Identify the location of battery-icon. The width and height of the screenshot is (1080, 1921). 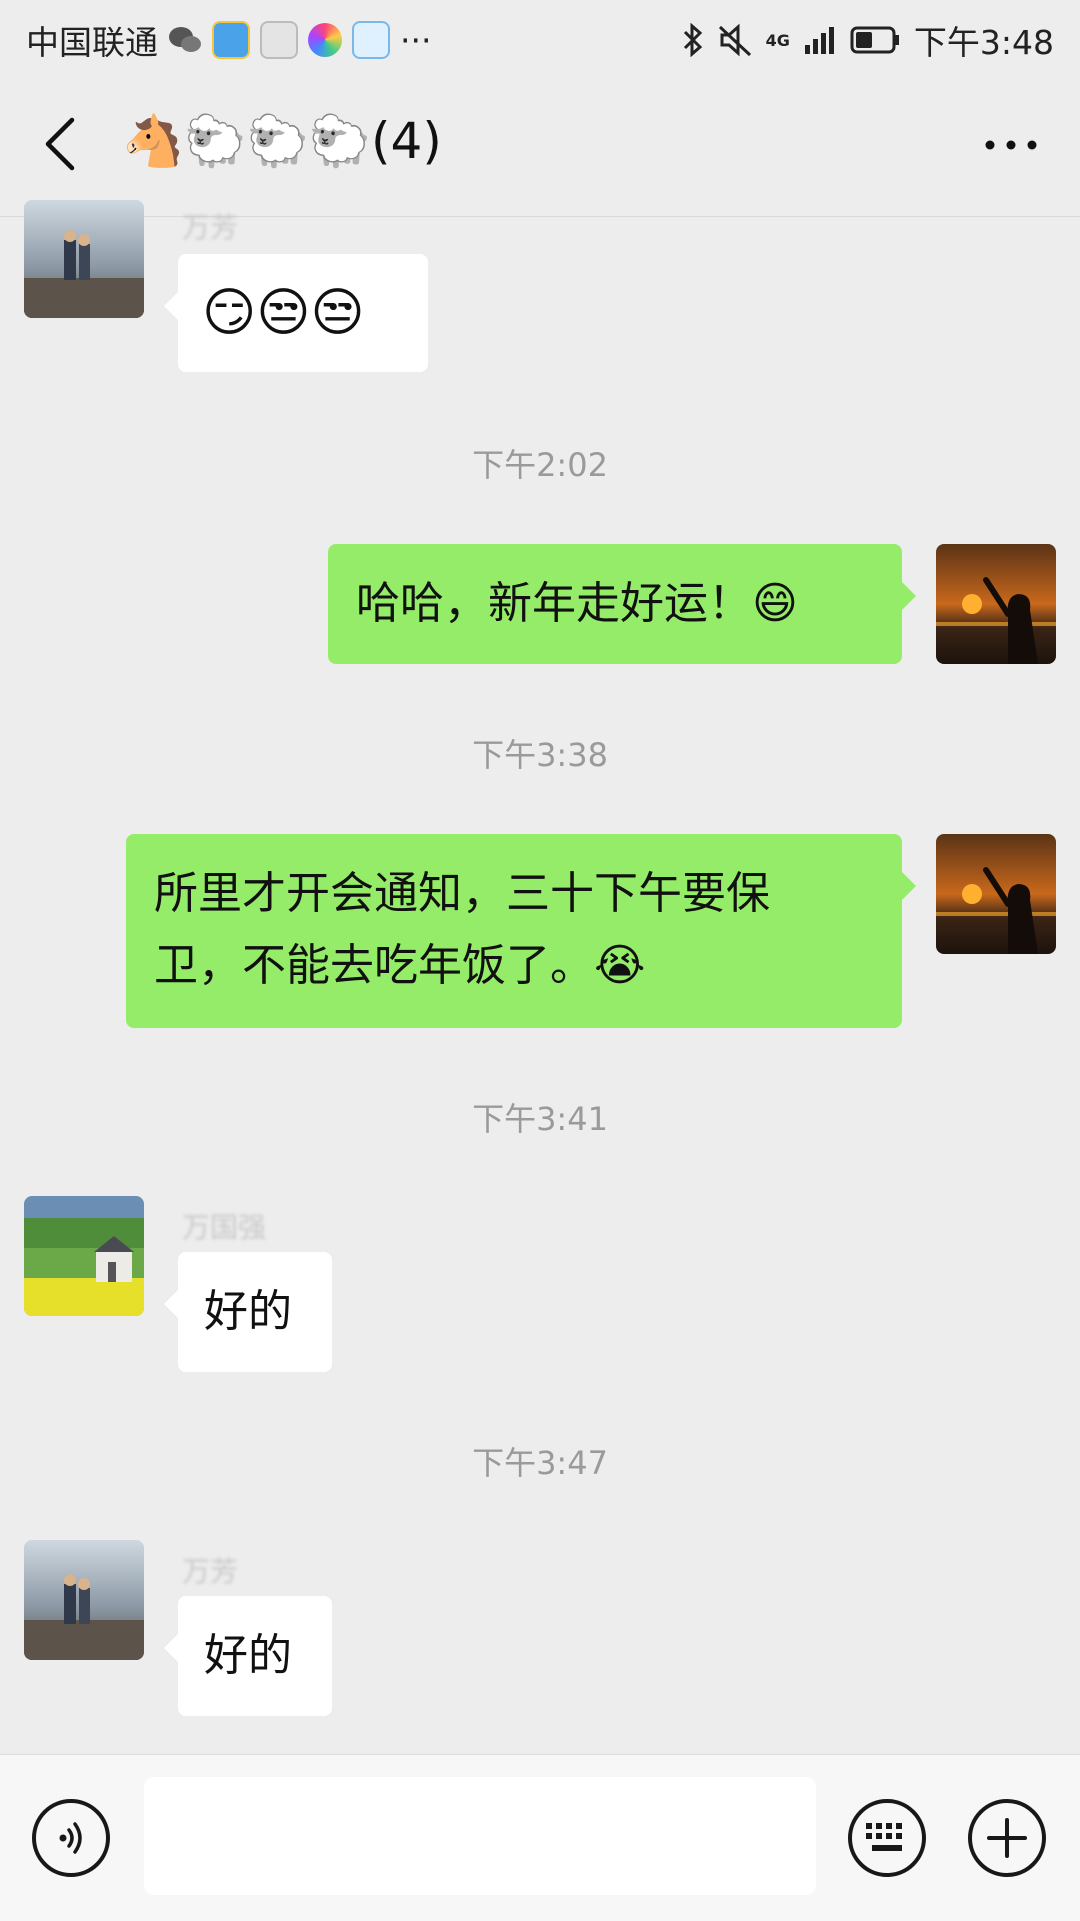
(875, 40).